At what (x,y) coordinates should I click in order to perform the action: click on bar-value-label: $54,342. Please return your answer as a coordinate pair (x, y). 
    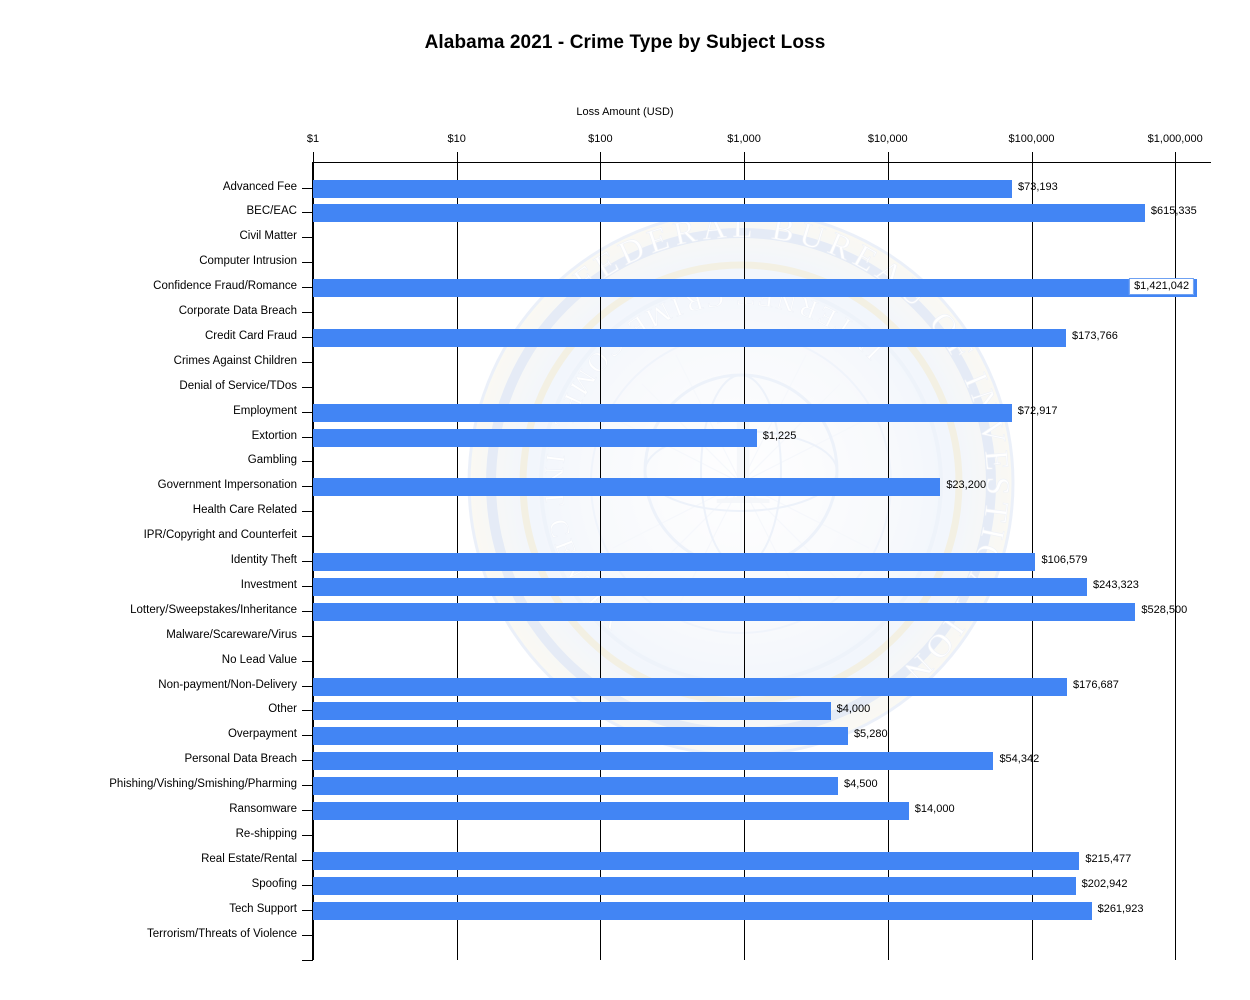
    Looking at the image, I should click on (1019, 759).